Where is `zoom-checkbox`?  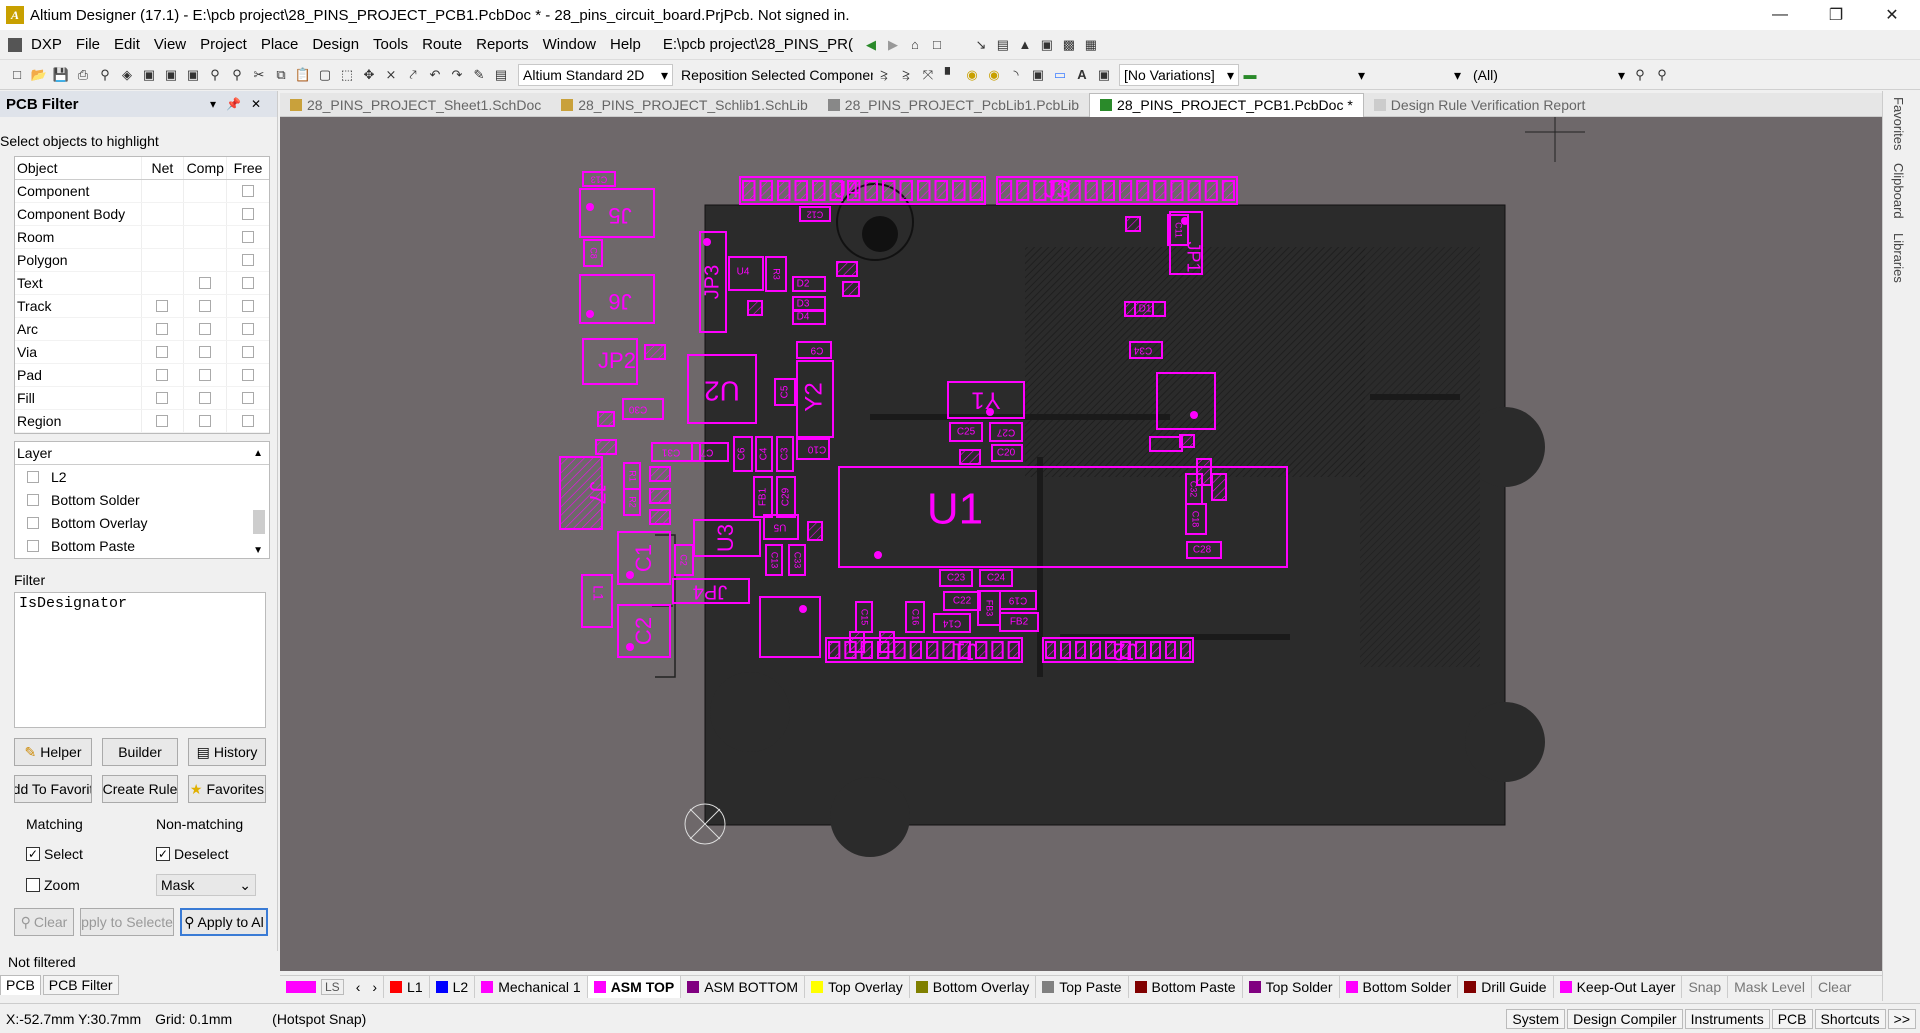 zoom-checkbox is located at coordinates (33, 885).